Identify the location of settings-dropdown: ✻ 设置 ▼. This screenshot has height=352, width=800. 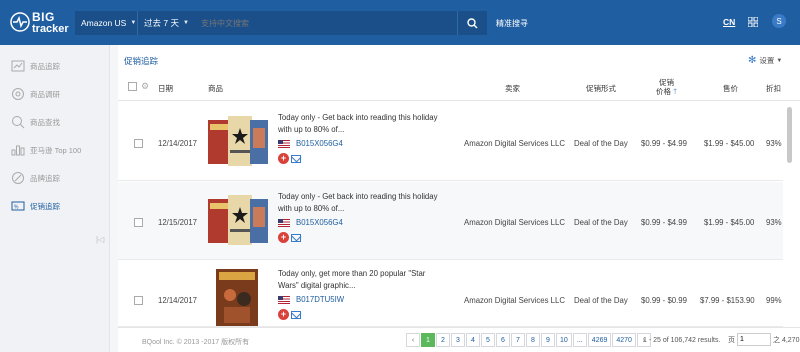
(765, 60).